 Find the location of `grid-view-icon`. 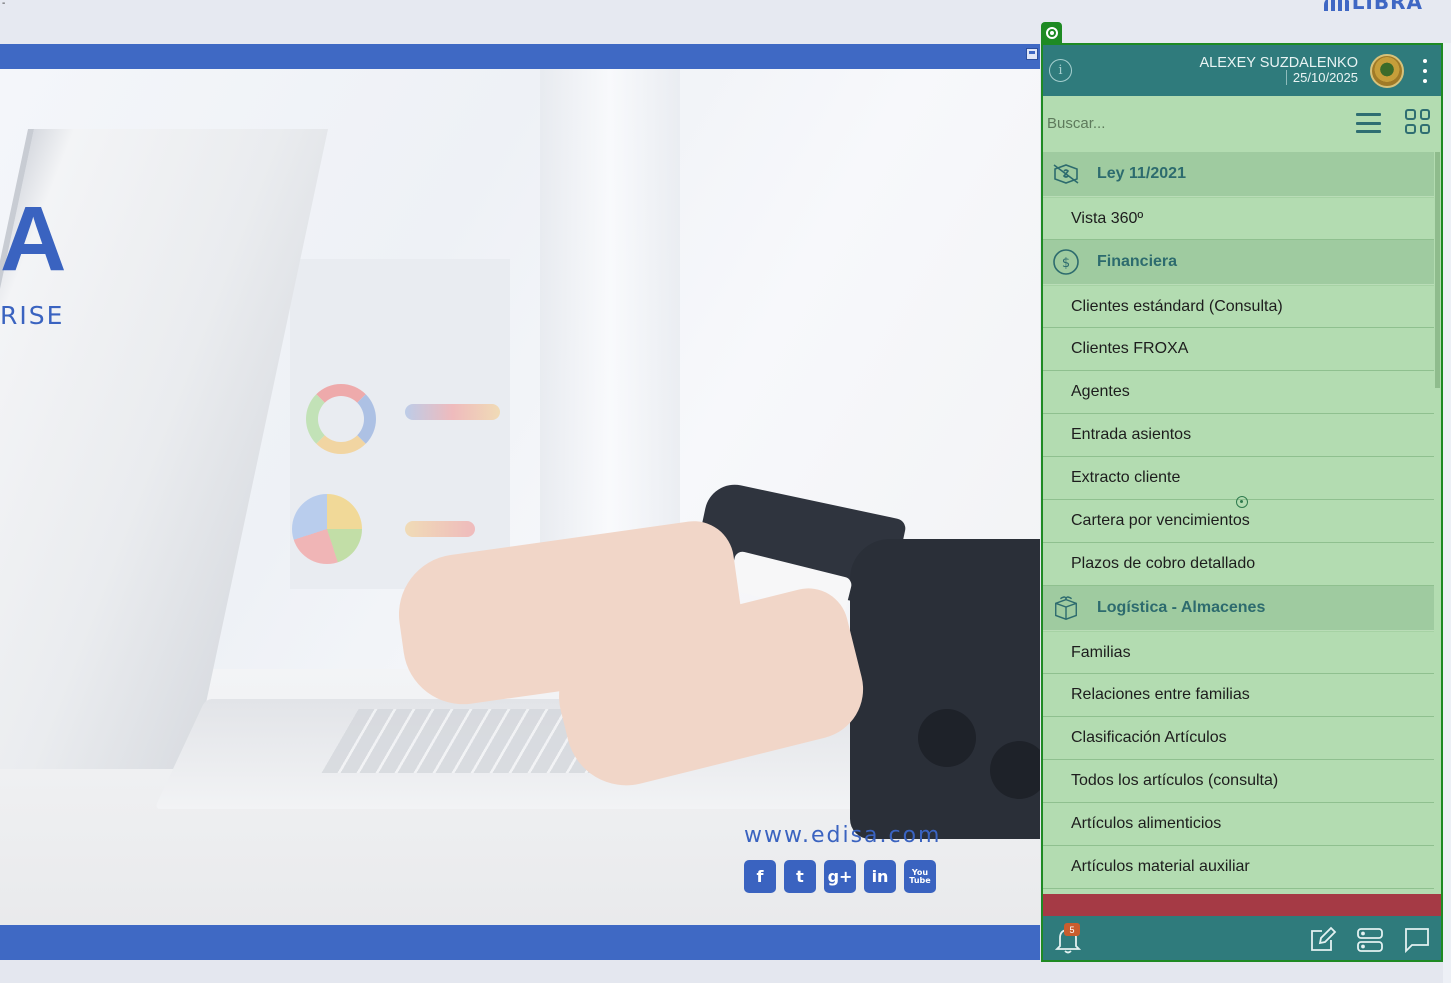

grid-view-icon is located at coordinates (1417, 121).